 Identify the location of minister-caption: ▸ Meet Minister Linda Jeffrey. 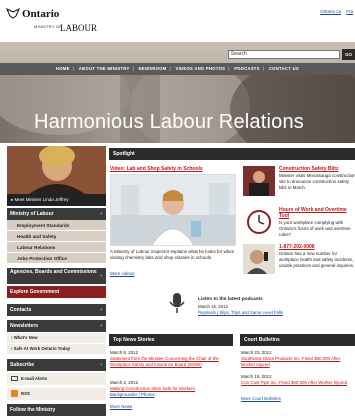
(56, 200).